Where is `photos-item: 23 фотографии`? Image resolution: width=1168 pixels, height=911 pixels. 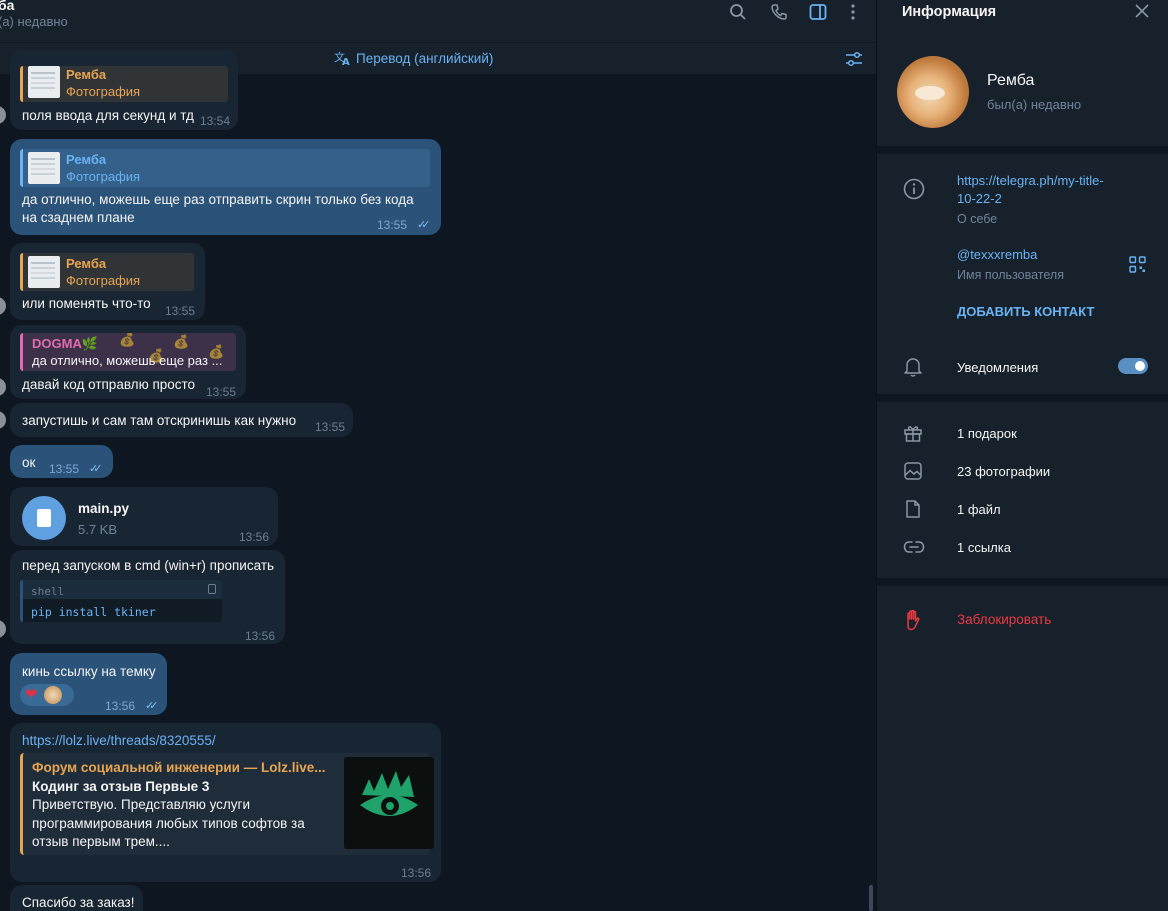 photos-item: 23 фотографии is located at coordinates (1003, 471).